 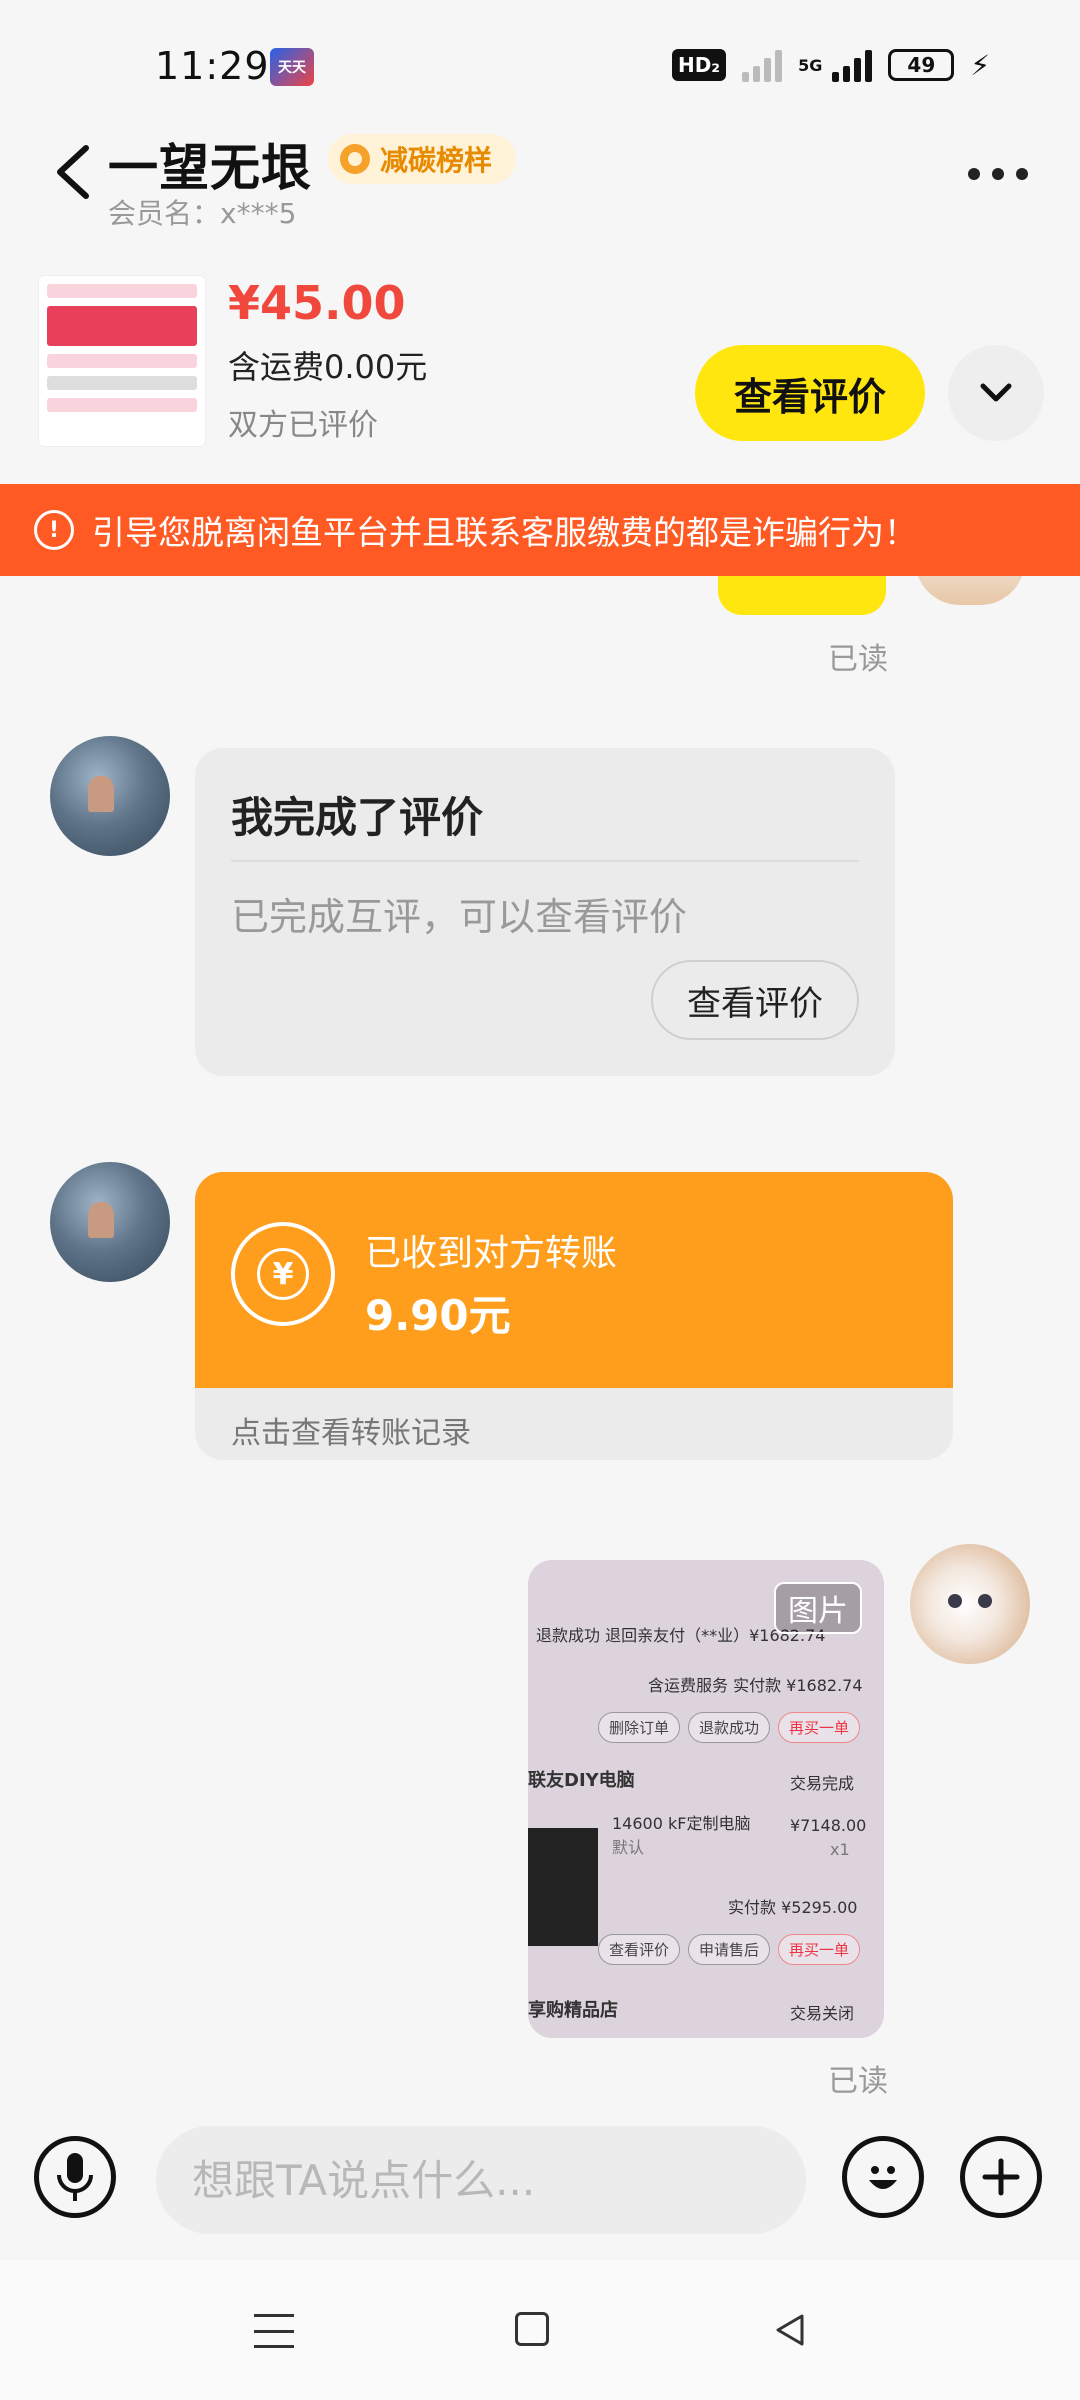 I want to click on review-card-button: 查看评价, so click(x=755, y=1000).